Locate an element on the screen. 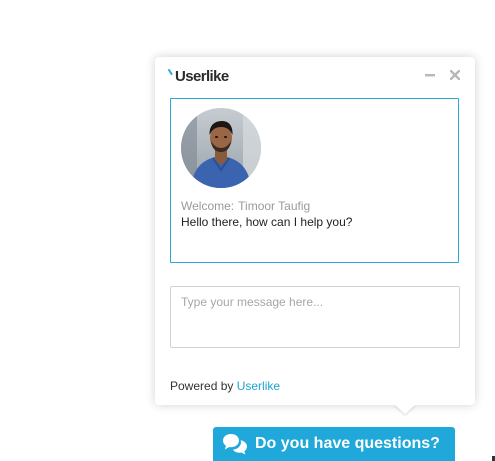 Image resolution: width=495 pixels, height=461 pixels. welcome-line: Welcome: Timoor Taufig is located at coordinates (245, 206).